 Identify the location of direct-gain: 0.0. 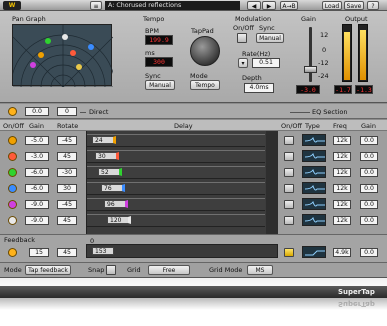
(37, 111).